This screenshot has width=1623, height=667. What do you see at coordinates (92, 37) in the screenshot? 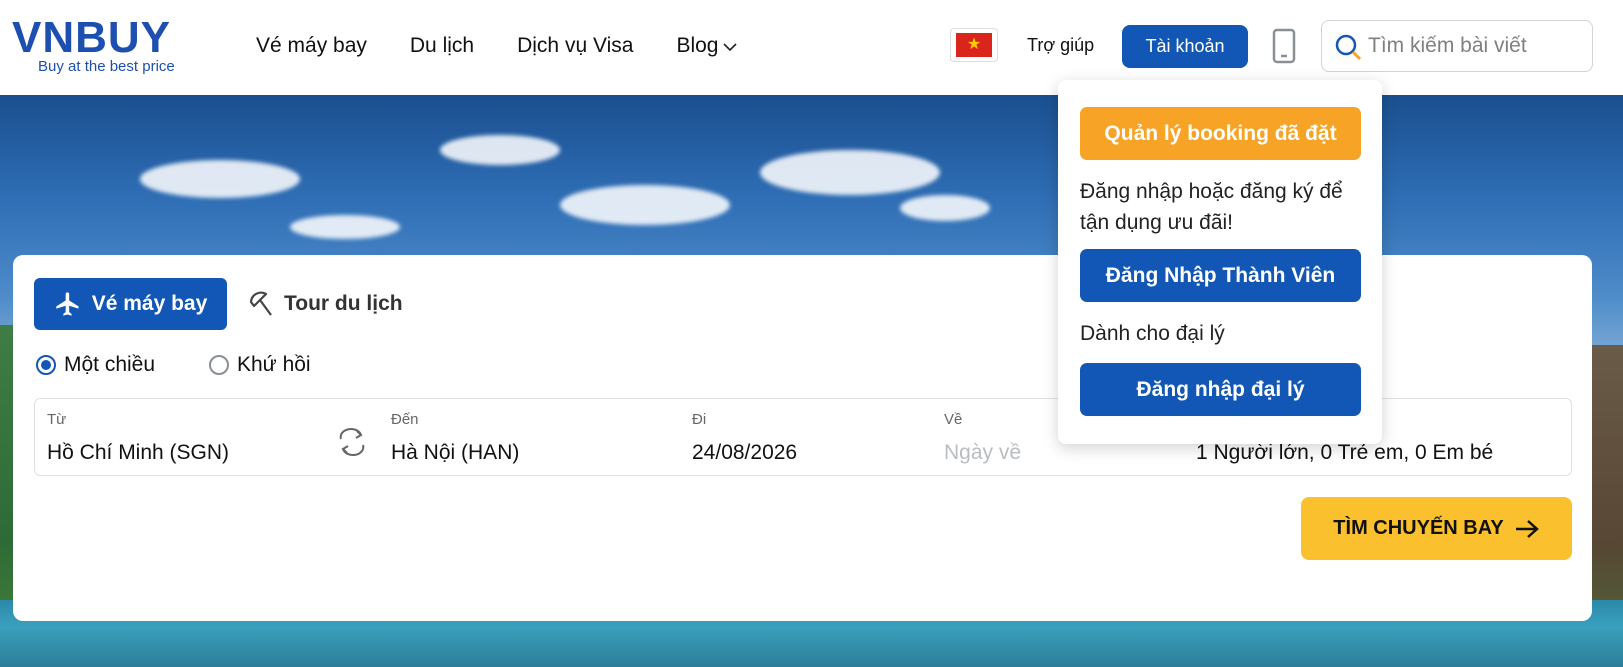
I see `logo-wordmark: VNBUY` at bounding box center [92, 37].